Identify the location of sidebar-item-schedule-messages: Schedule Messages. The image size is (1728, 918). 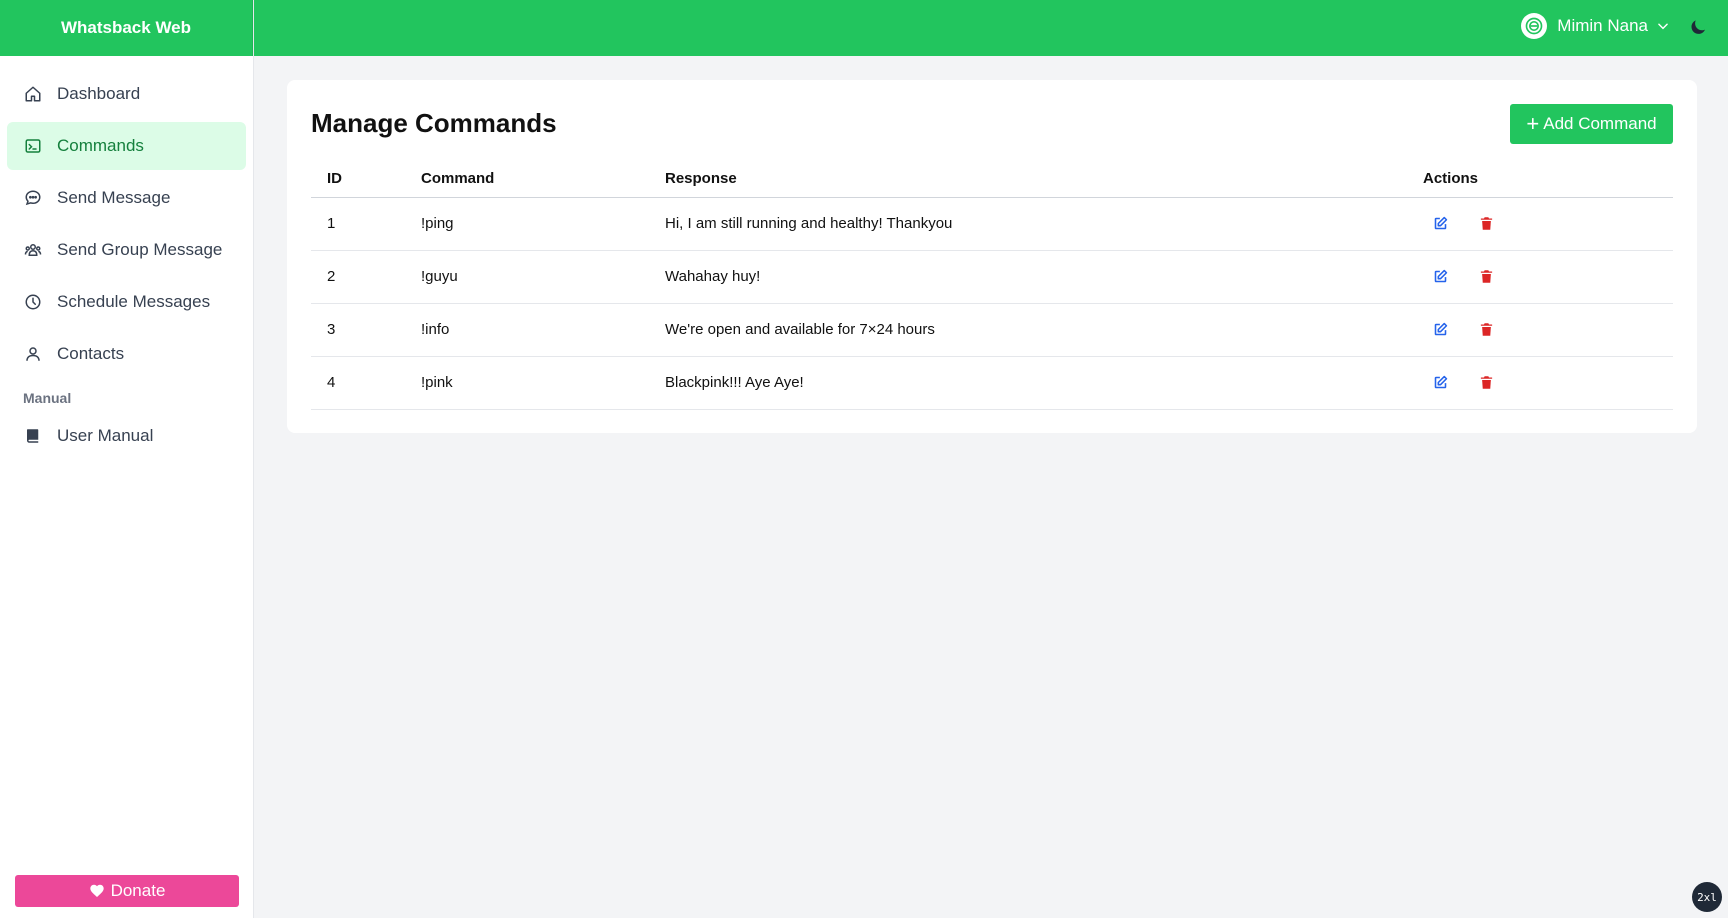
(126, 302).